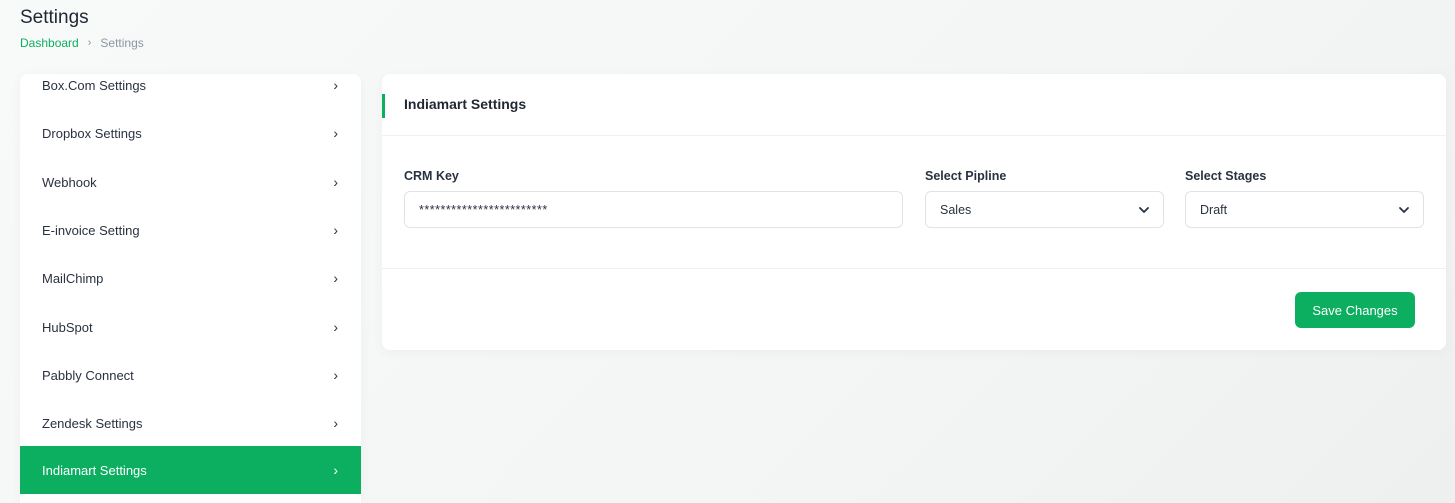 The image size is (1455, 503). What do you see at coordinates (49, 43) in the screenshot?
I see `breadcrumb-dashboard-link: Dashboard` at bounding box center [49, 43].